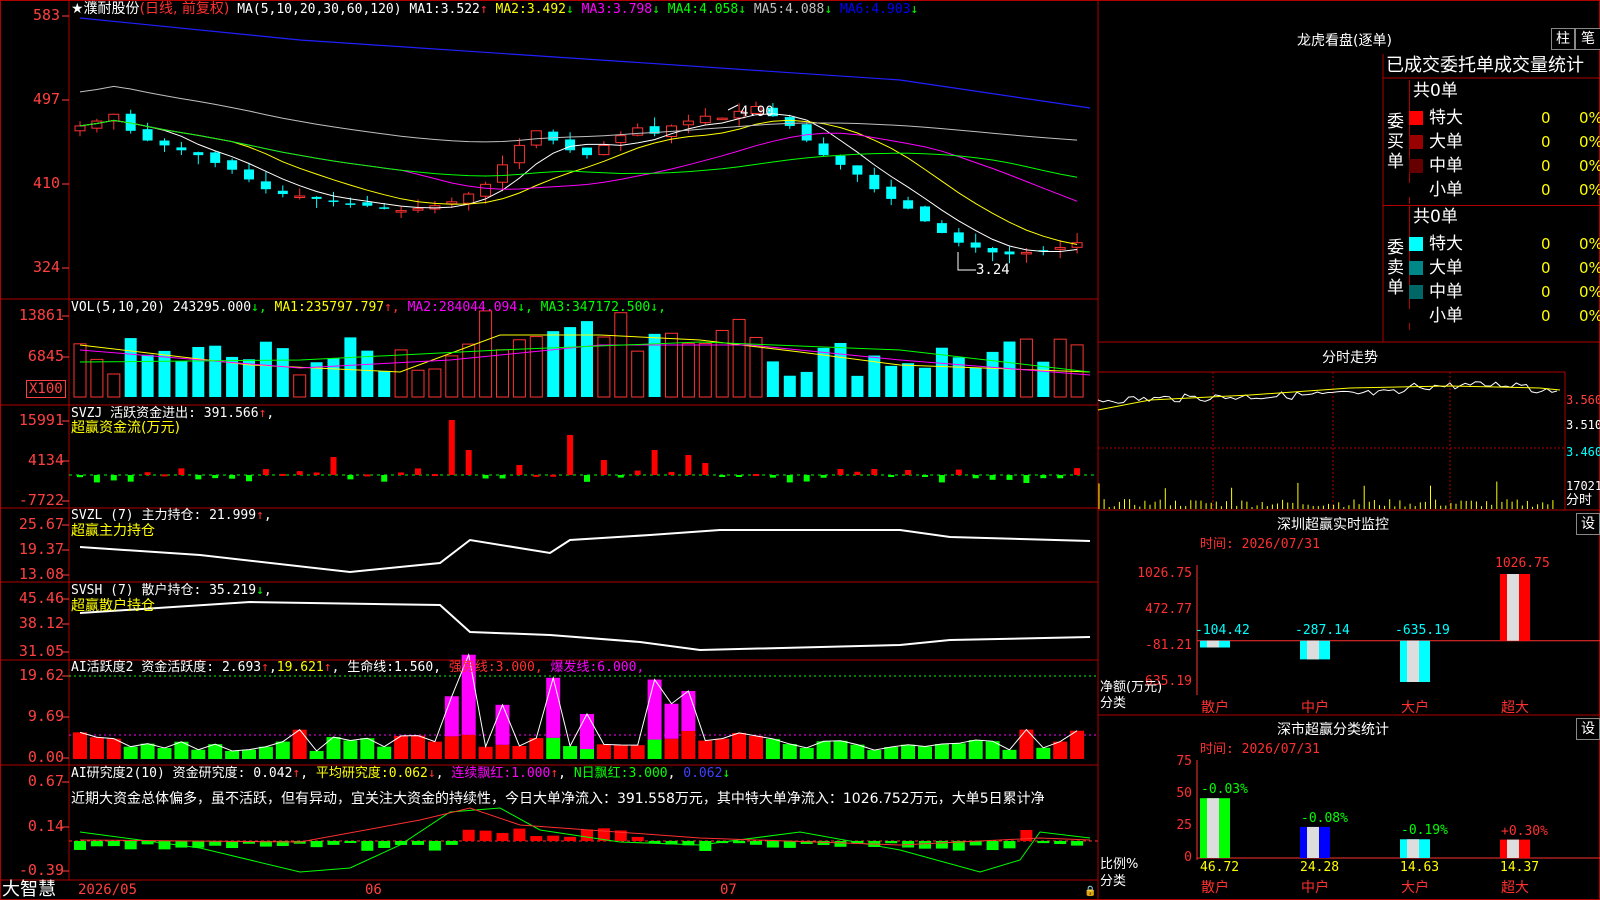  I want to click on stats-category: 超大, so click(1515, 888).